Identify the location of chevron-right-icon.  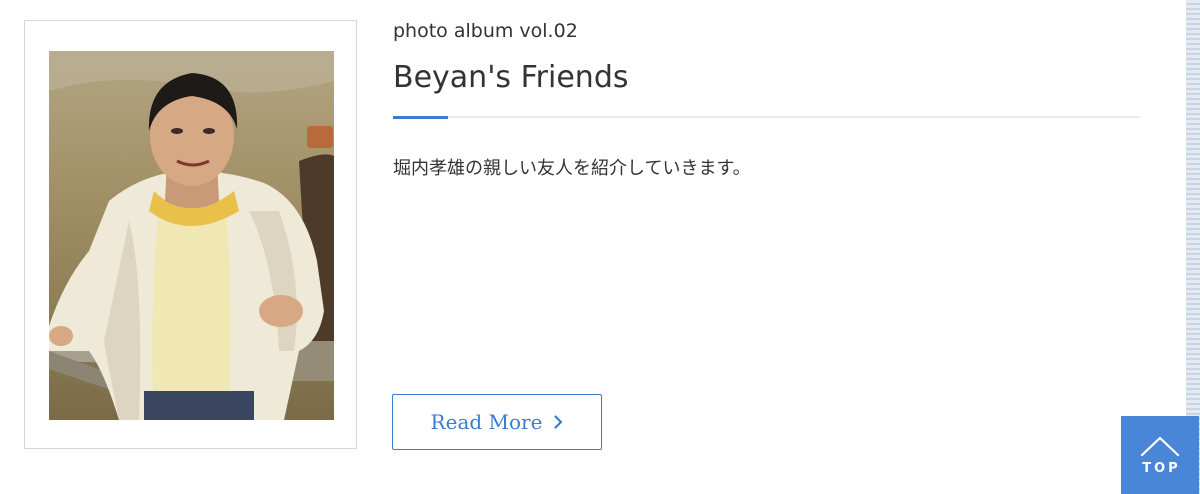
(558, 422).